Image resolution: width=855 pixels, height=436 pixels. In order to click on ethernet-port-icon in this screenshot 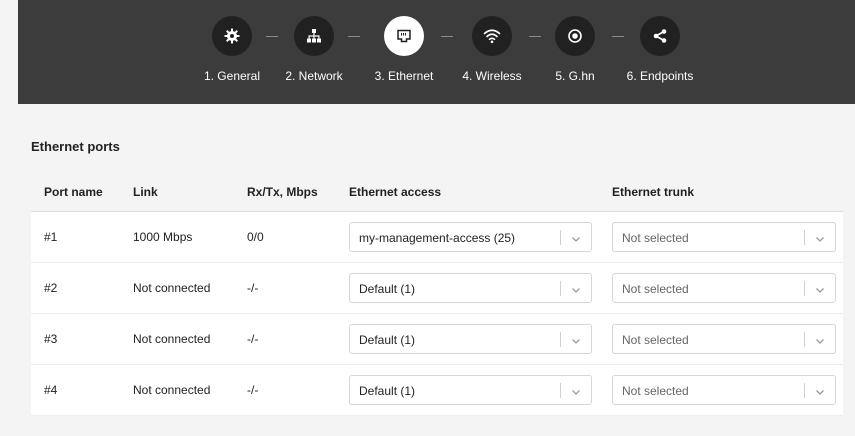, I will do `click(404, 36)`.